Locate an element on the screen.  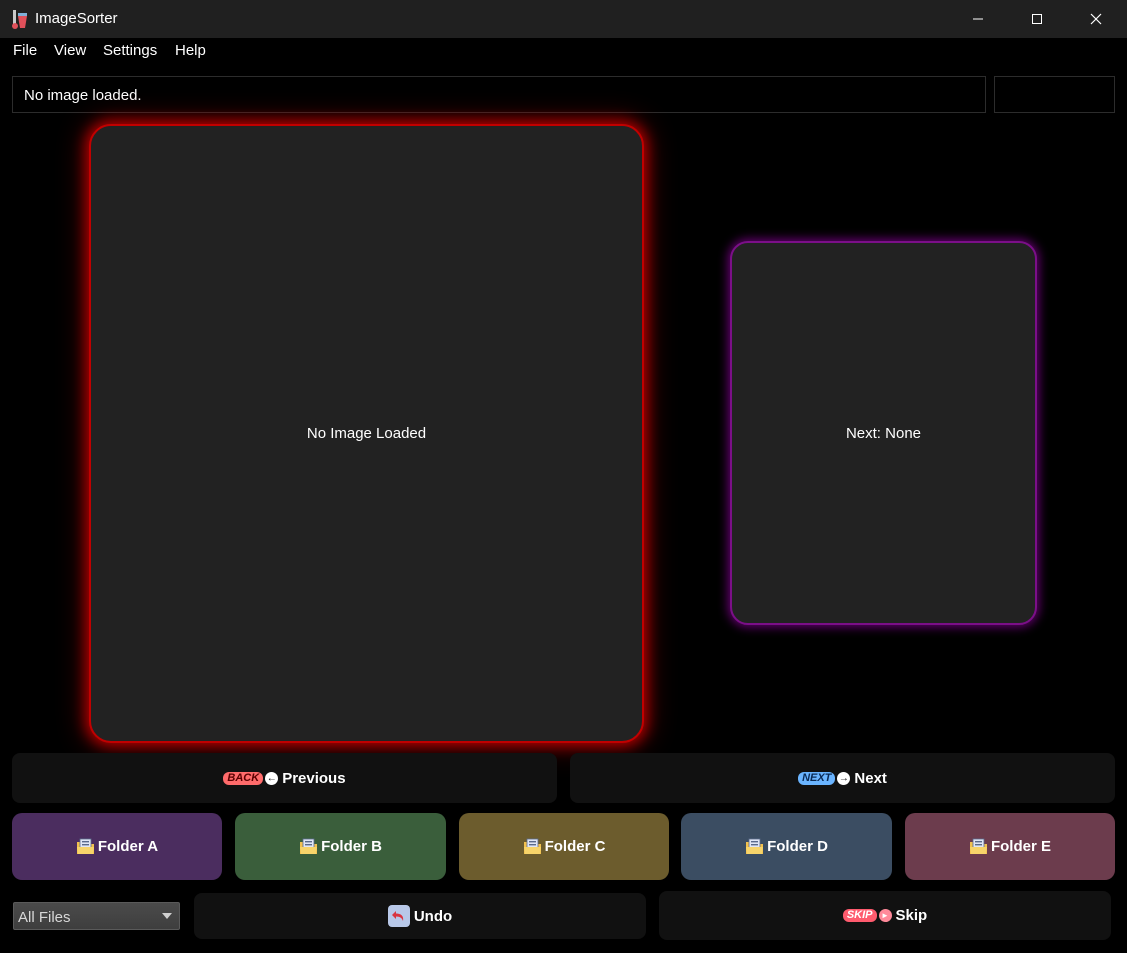
app-icon is located at coordinates (19, 19).